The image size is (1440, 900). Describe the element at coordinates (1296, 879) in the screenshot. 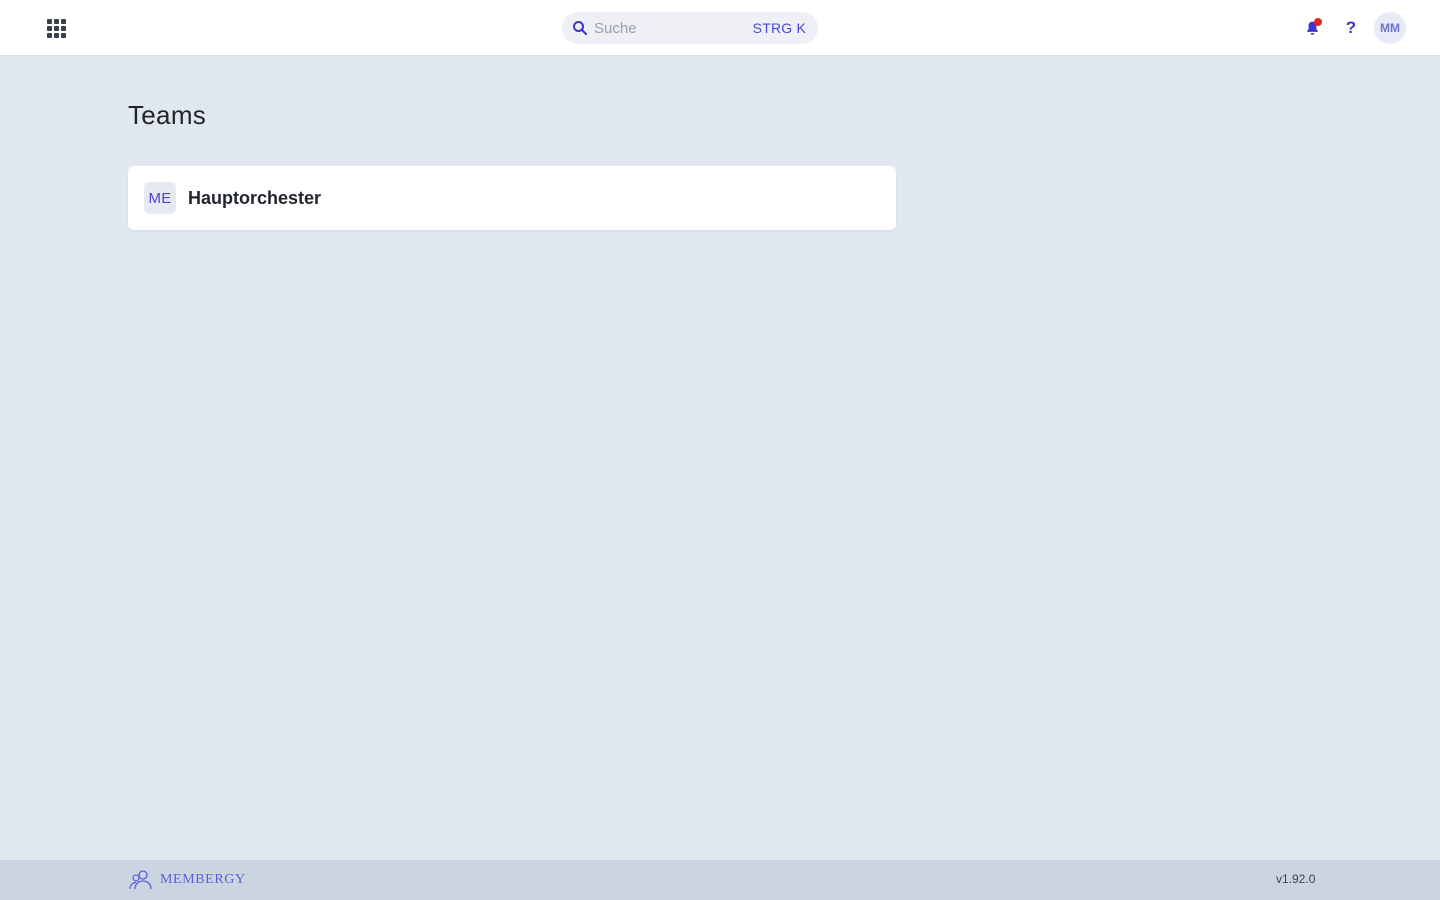

I see `app-version: v1.92.0` at that location.